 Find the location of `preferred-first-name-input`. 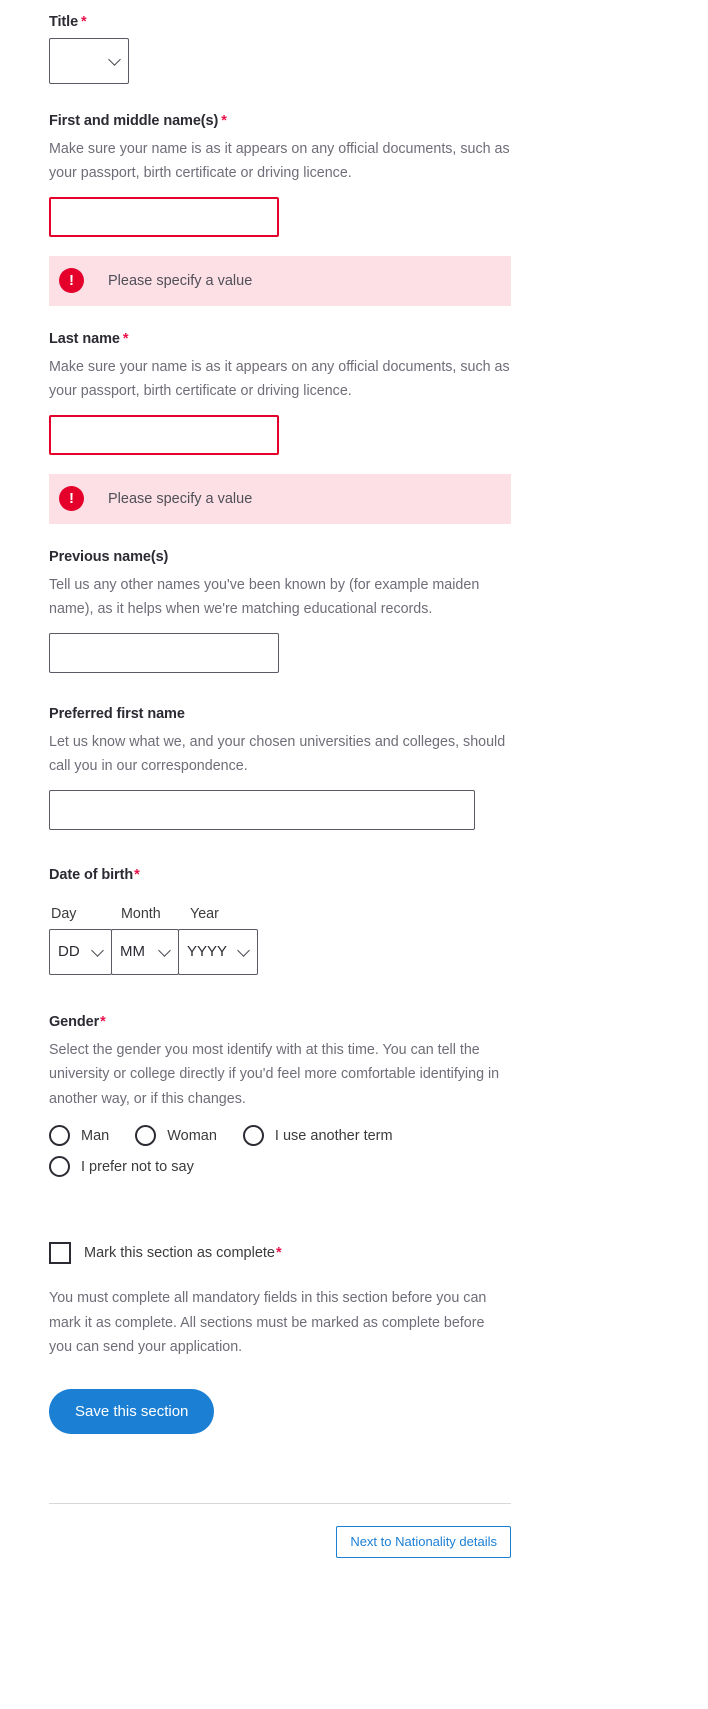

preferred-first-name-input is located at coordinates (262, 809).